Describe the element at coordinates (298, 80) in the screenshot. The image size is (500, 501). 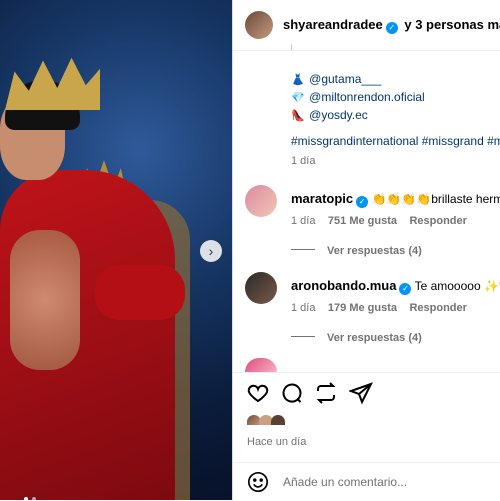
I see `dress-icon: 👗` at that location.